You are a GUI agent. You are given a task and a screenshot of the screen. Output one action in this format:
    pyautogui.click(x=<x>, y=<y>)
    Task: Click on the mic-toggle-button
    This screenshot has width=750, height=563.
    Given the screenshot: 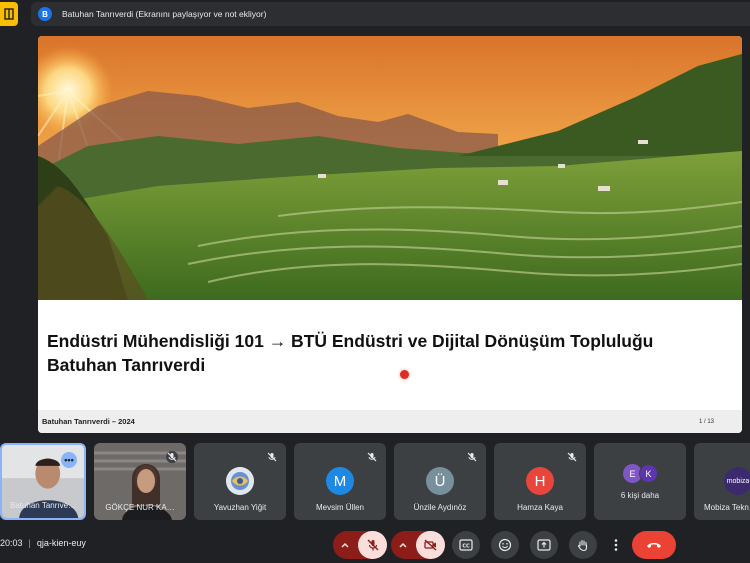 What is the action you would take?
    pyautogui.click(x=372, y=545)
    